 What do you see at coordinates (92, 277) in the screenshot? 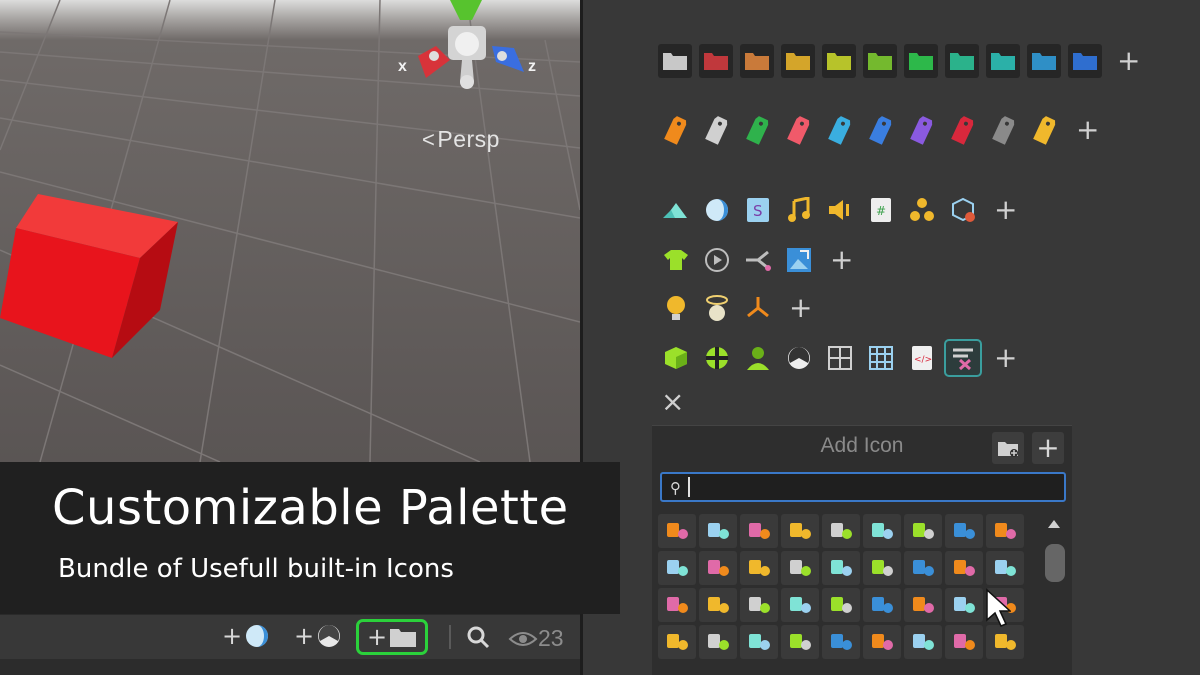
I see `red-cube` at bounding box center [92, 277].